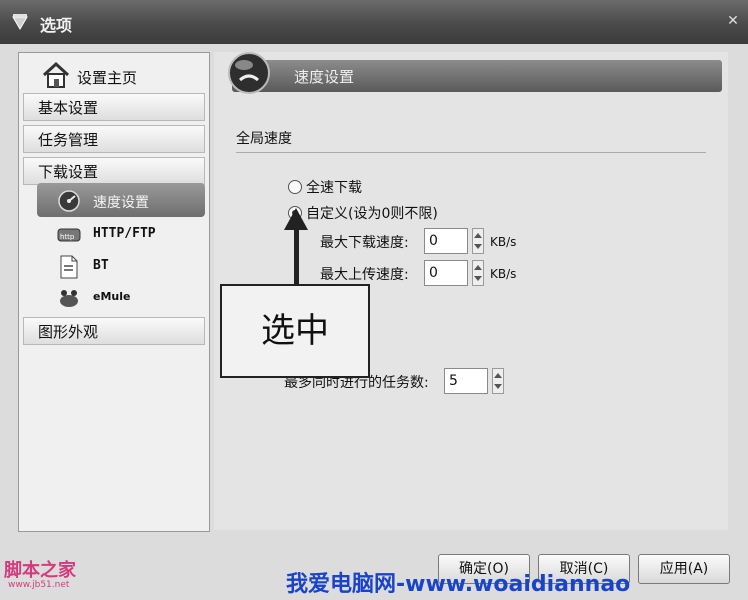  I want to click on http-icon: http, so click(69, 235).